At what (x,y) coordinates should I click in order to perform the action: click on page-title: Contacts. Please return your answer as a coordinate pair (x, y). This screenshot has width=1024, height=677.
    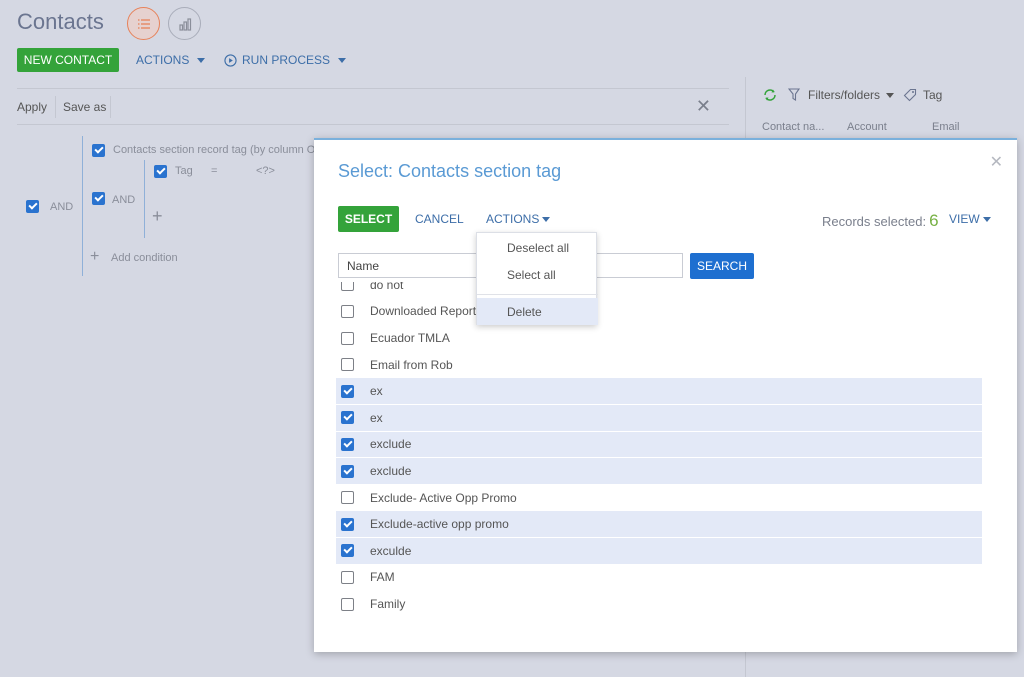
    Looking at the image, I should click on (60, 21).